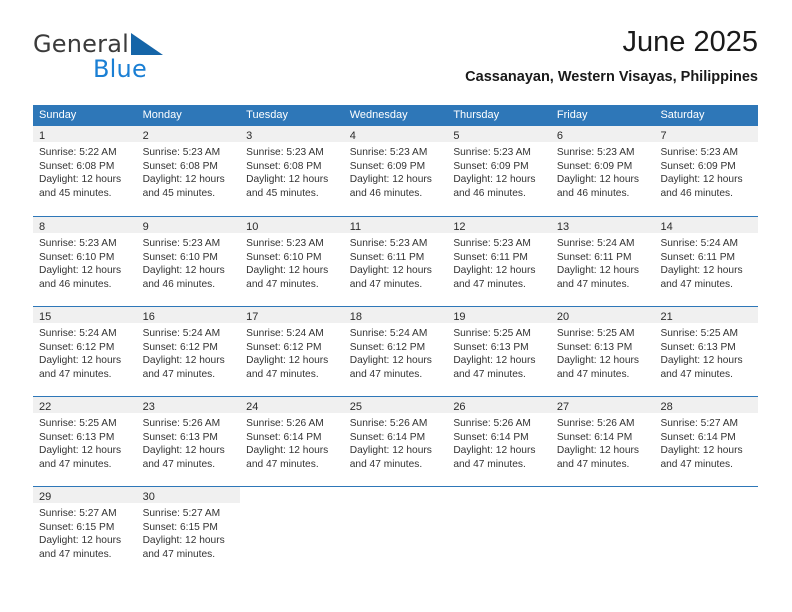 The width and height of the screenshot is (792, 612). Describe the element at coordinates (395, 134) in the screenshot. I see `day-number-band: 4` at that location.